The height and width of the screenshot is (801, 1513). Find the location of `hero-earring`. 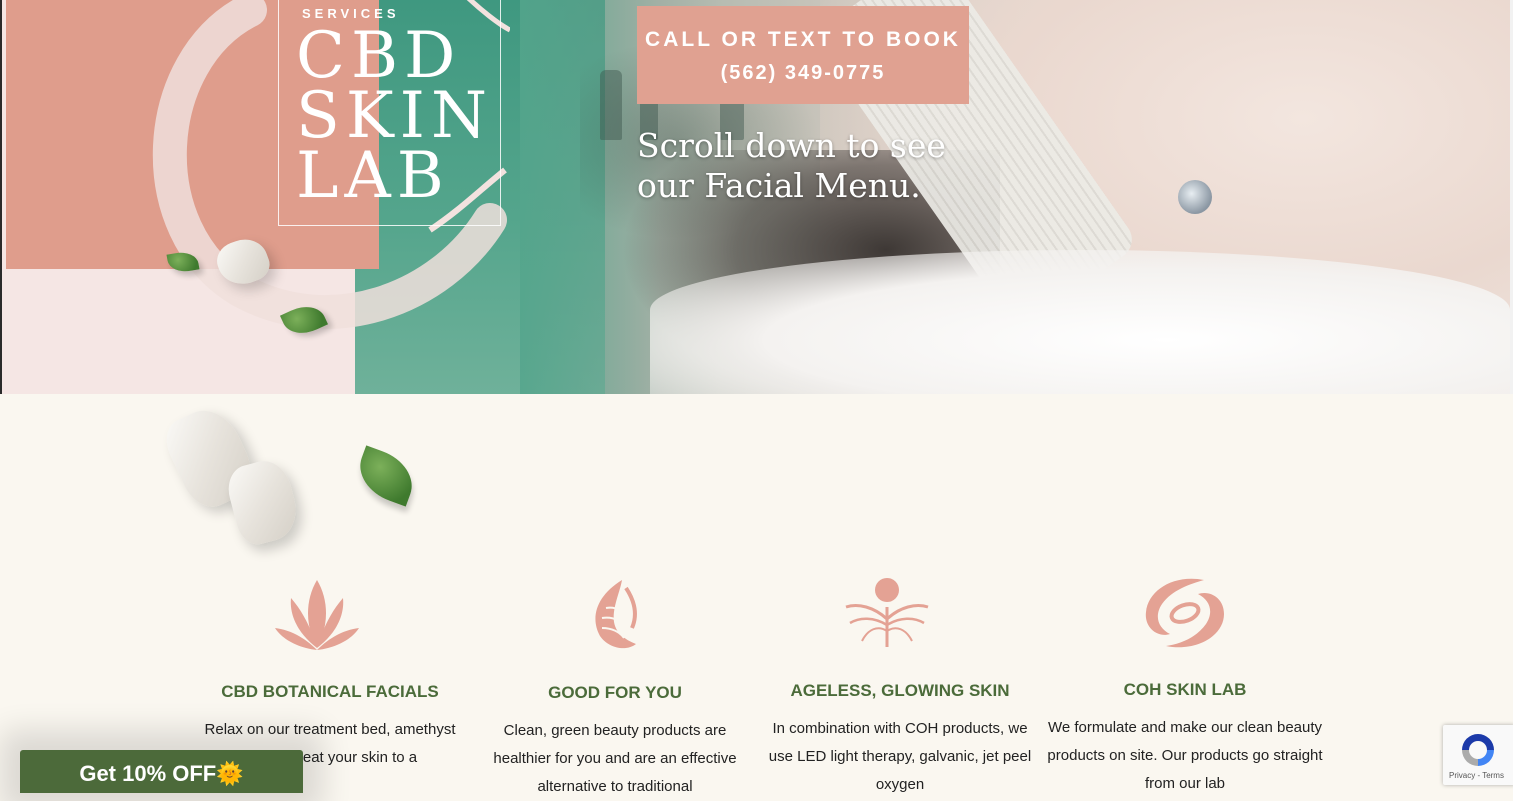

hero-earring is located at coordinates (1195, 197).